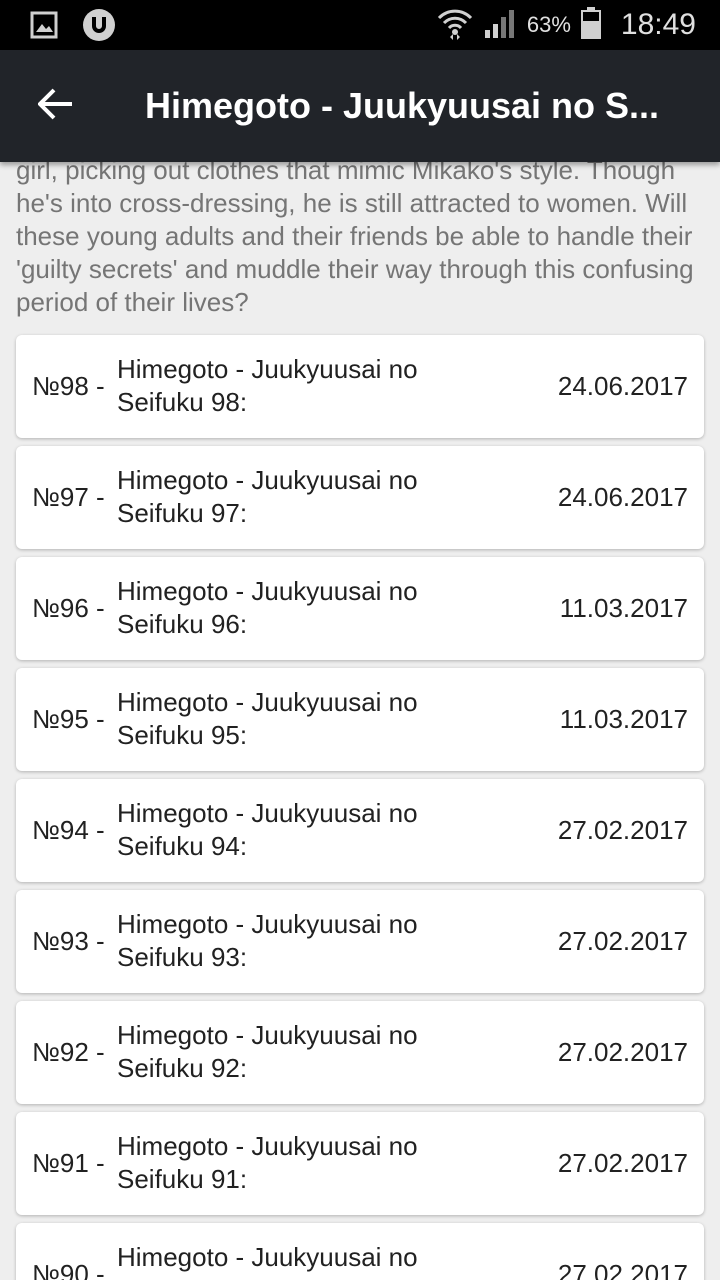 The height and width of the screenshot is (1280, 720). I want to click on back-button, so click(56, 106).